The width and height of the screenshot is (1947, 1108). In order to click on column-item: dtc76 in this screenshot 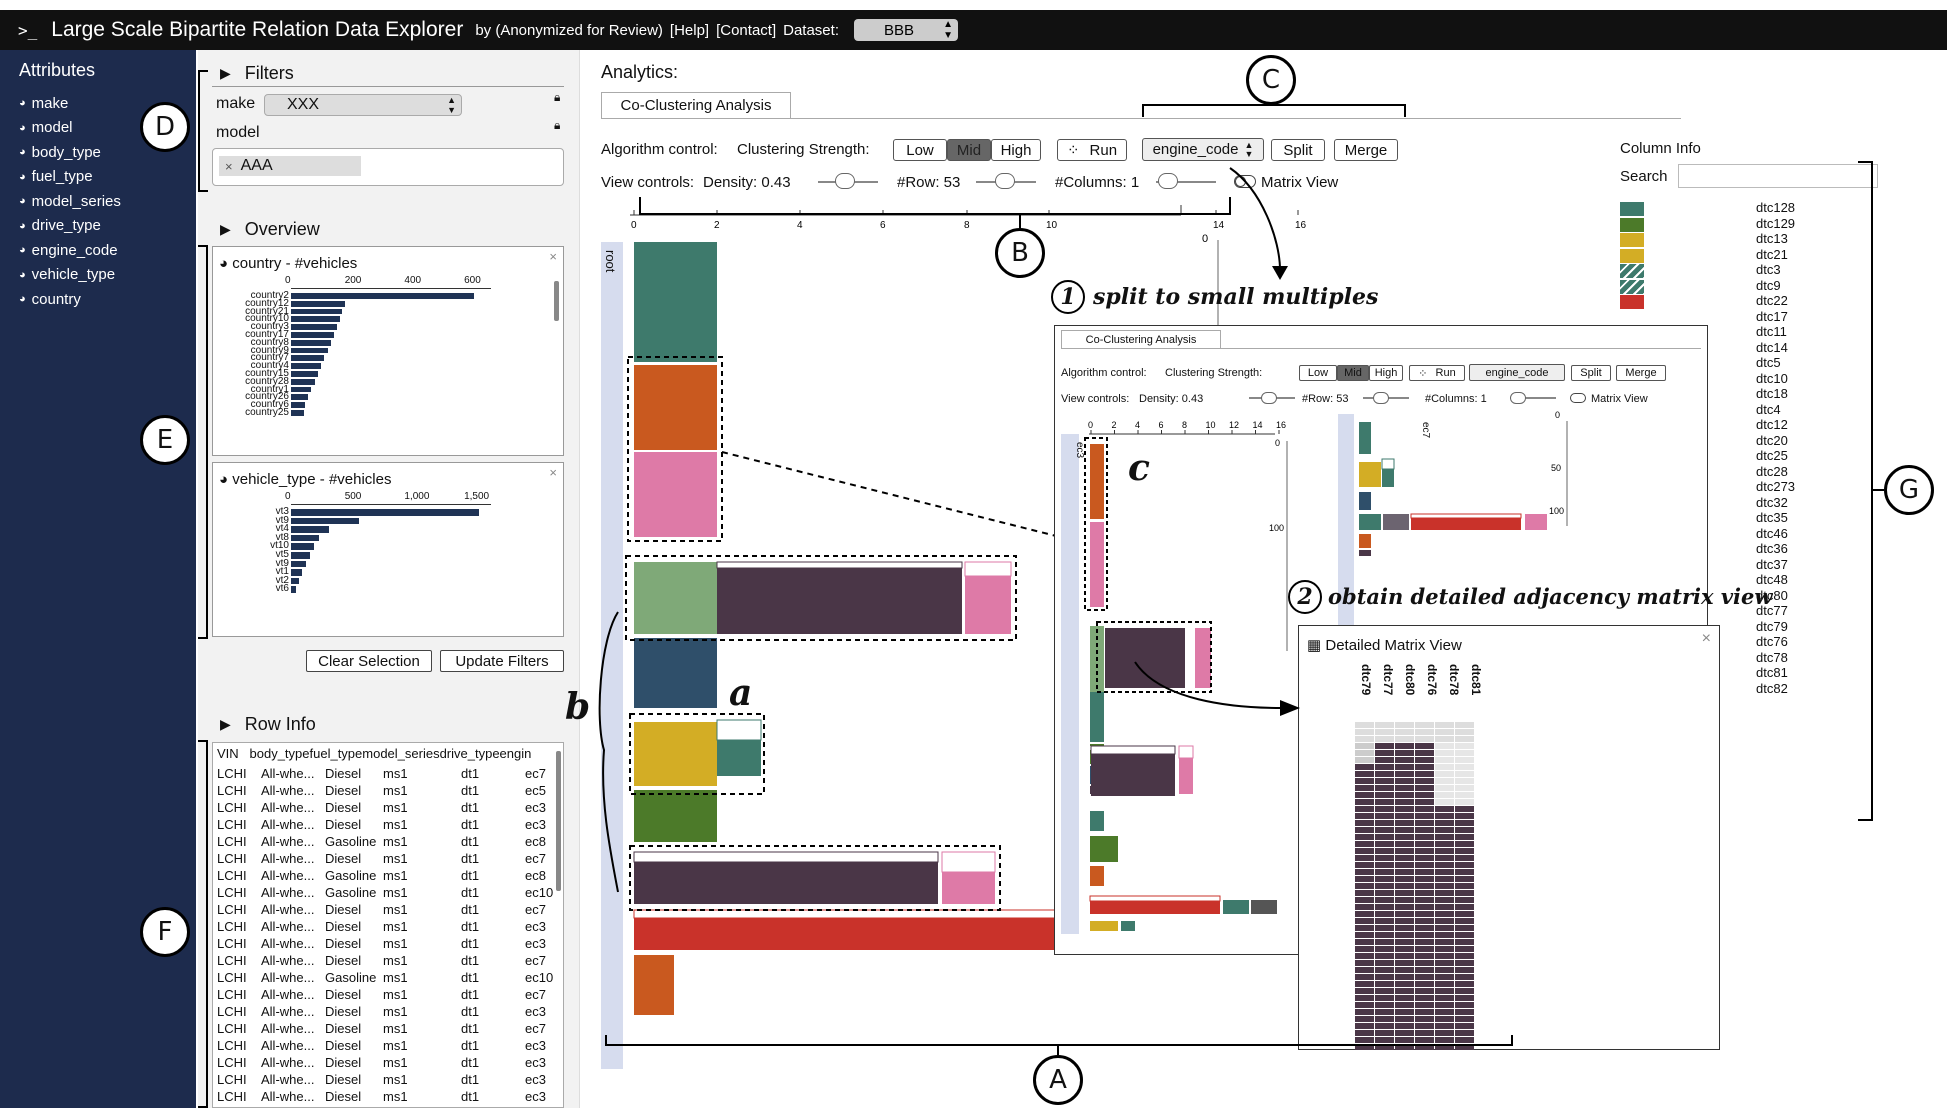, I will do `click(1772, 641)`.